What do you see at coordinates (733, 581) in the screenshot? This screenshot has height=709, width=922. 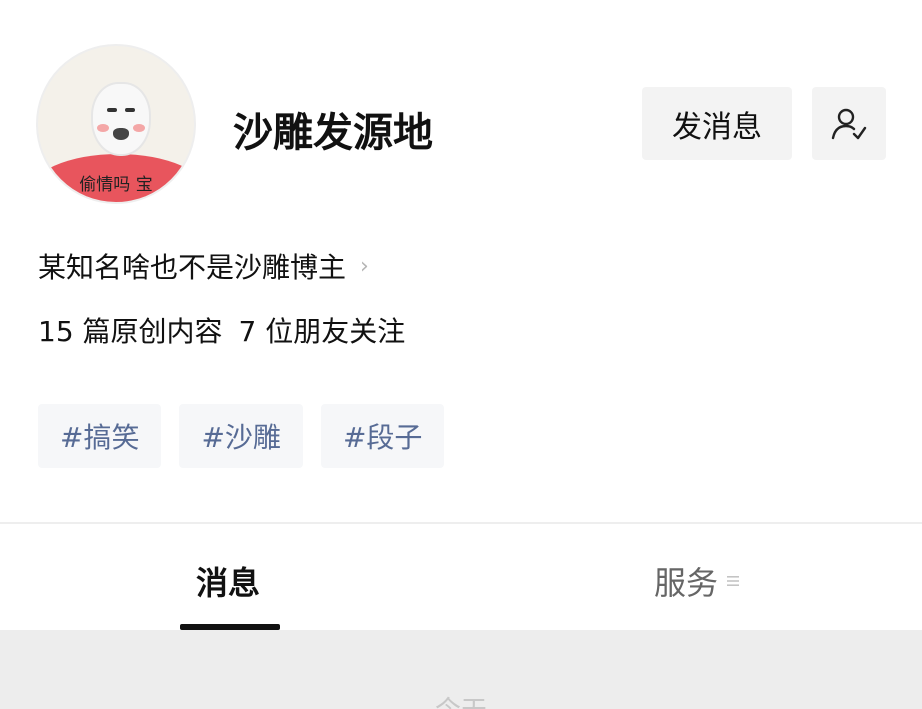 I see `menu-icon` at bounding box center [733, 581].